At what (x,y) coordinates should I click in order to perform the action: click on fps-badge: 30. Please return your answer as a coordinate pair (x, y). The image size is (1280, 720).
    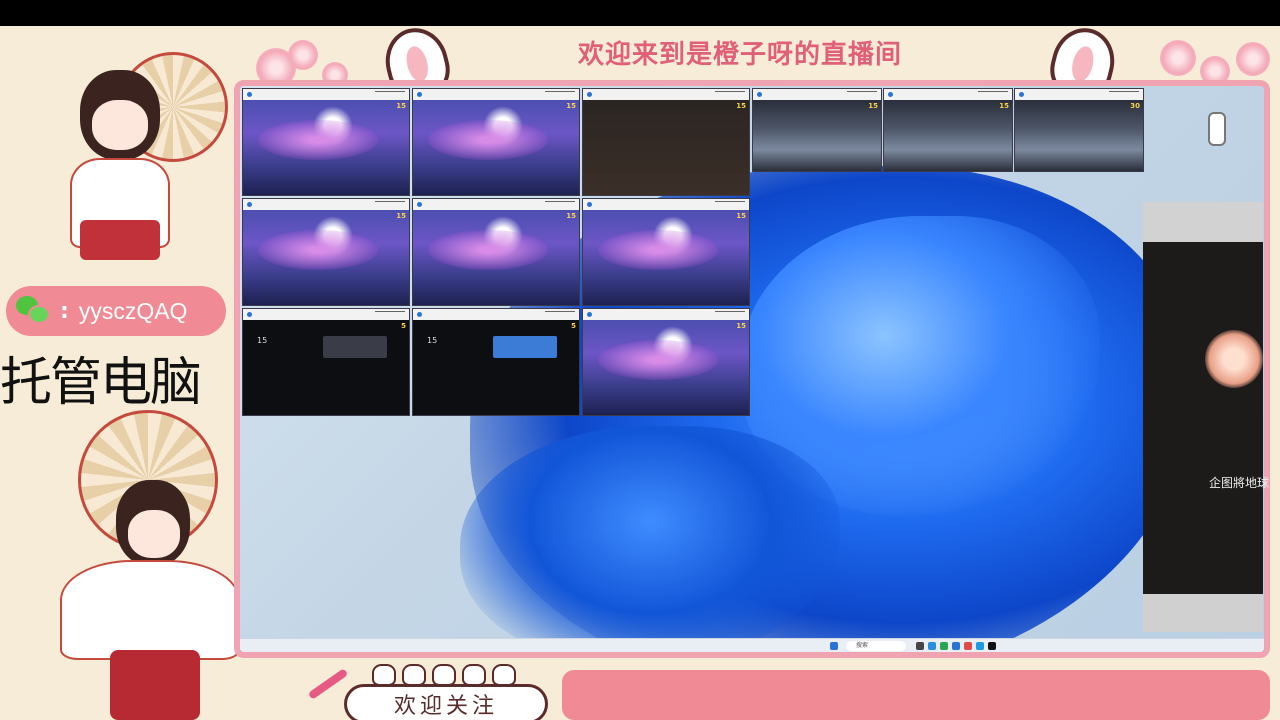
    Looking at the image, I should click on (1135, 106).